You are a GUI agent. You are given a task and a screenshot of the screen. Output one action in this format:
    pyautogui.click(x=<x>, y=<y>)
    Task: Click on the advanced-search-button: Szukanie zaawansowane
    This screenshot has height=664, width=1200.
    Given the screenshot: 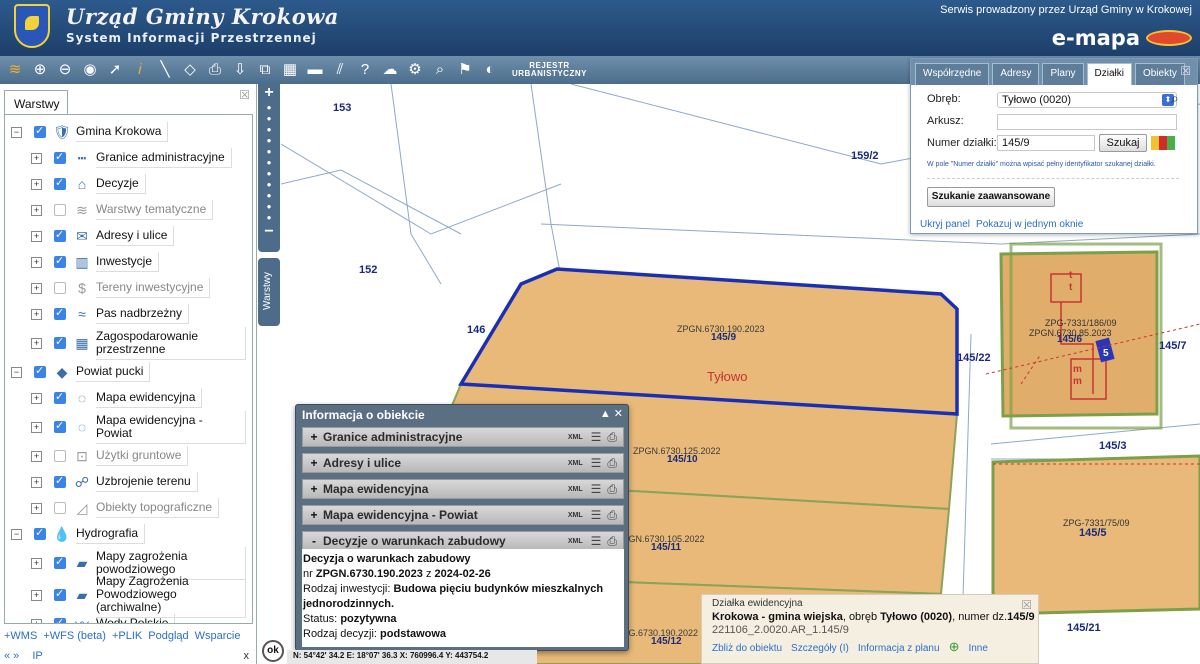 What is the action you would take?
    pyautogui.click(x=991, y=197)
    